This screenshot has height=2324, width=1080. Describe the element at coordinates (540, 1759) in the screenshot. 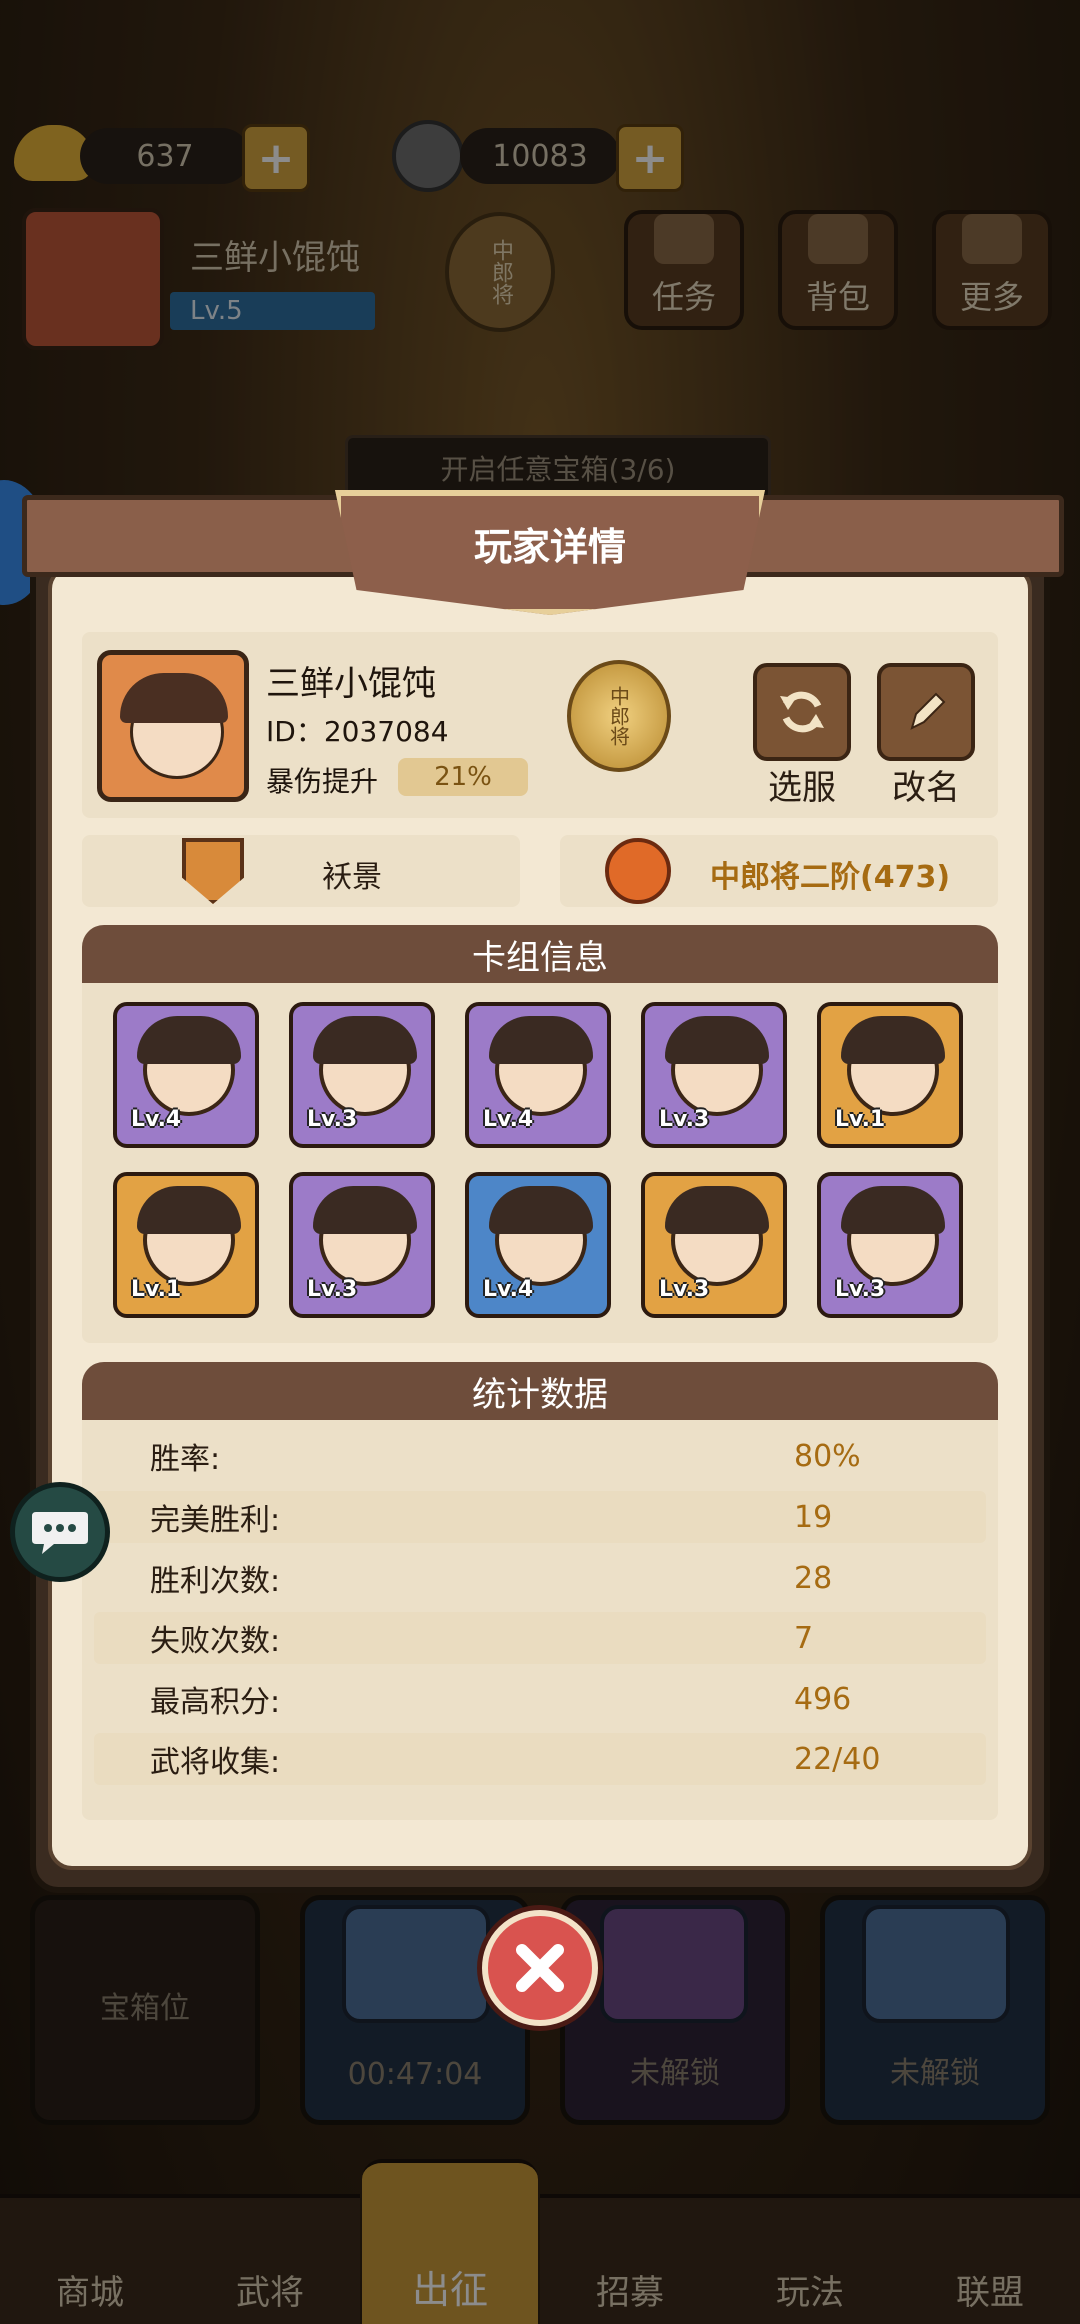

I see `stat-row-collection: 武将收集: 22/40` at that location.